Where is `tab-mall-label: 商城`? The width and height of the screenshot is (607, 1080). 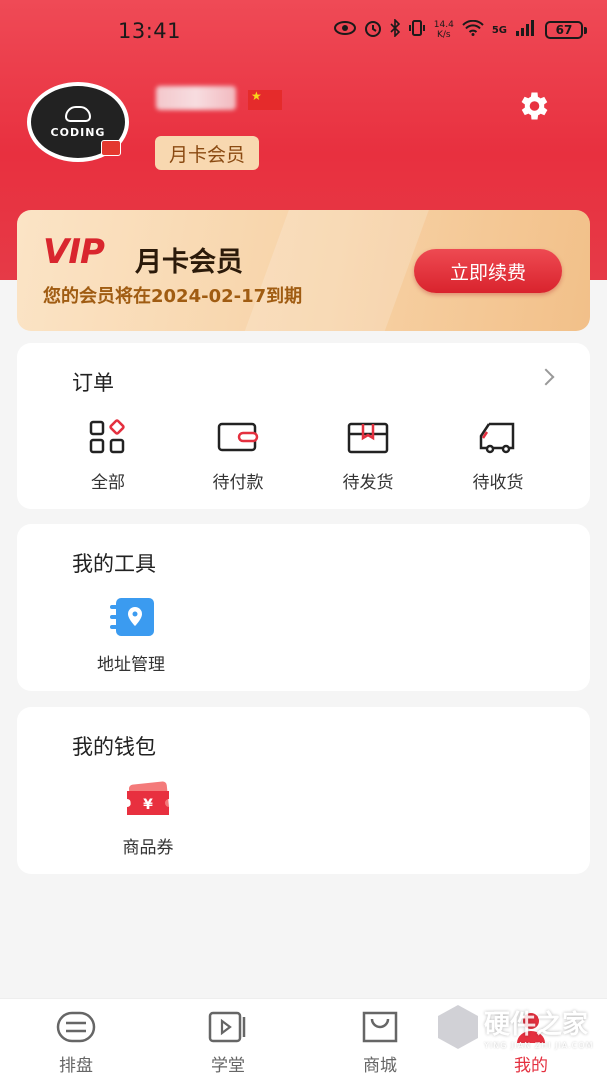 tab-mall-label: 商城 is located at coordinates (380, 1066).